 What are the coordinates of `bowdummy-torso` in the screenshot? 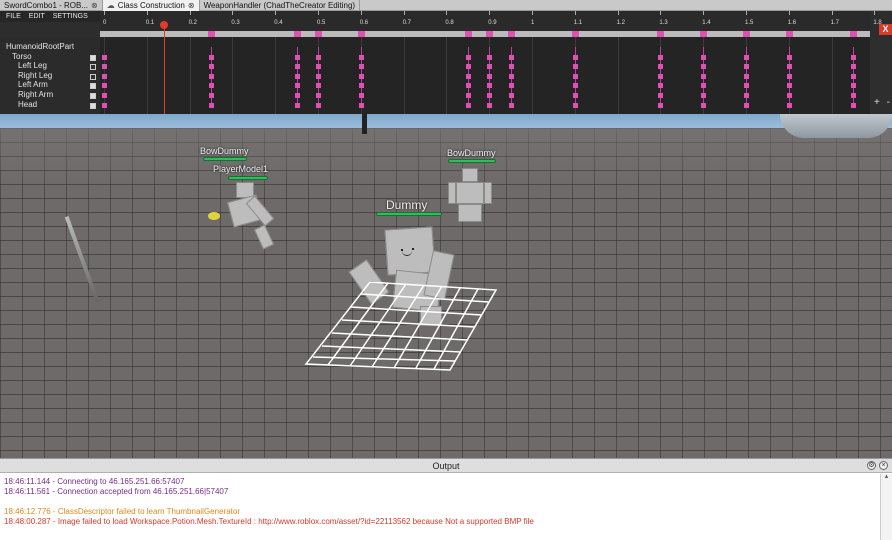 It's located at (470, 193).